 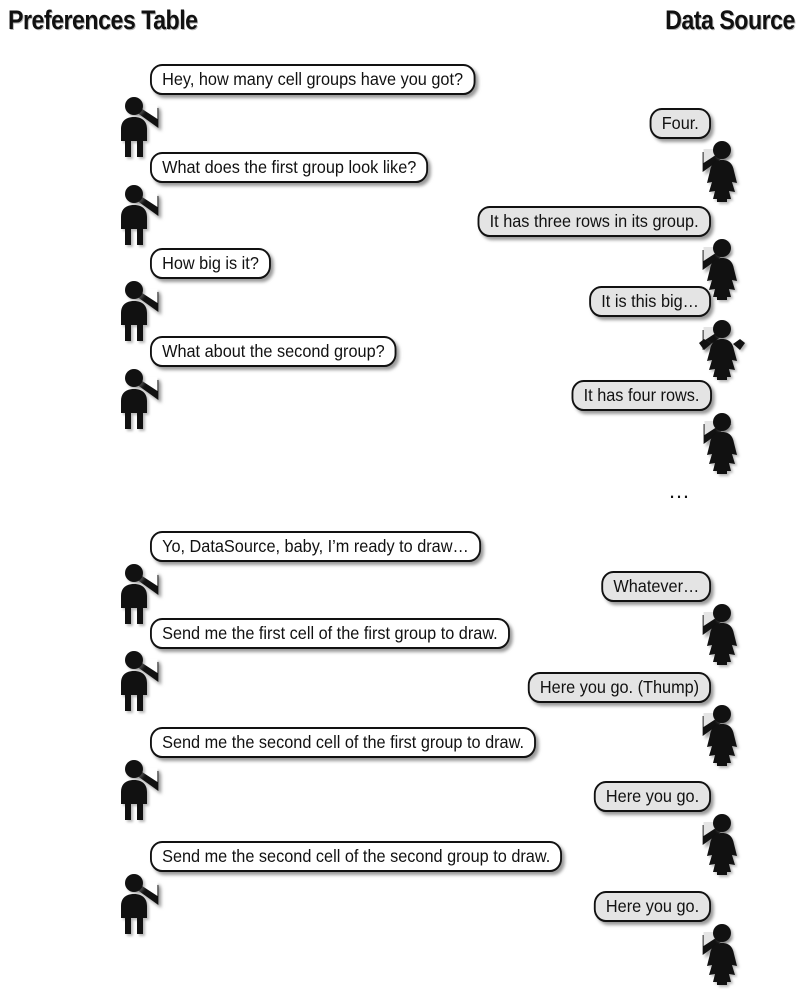 What do you see at coordinates (730, 20) in the screenshot?
I see `column-header-data-source: Data Source` at bounding box center [730, 20].